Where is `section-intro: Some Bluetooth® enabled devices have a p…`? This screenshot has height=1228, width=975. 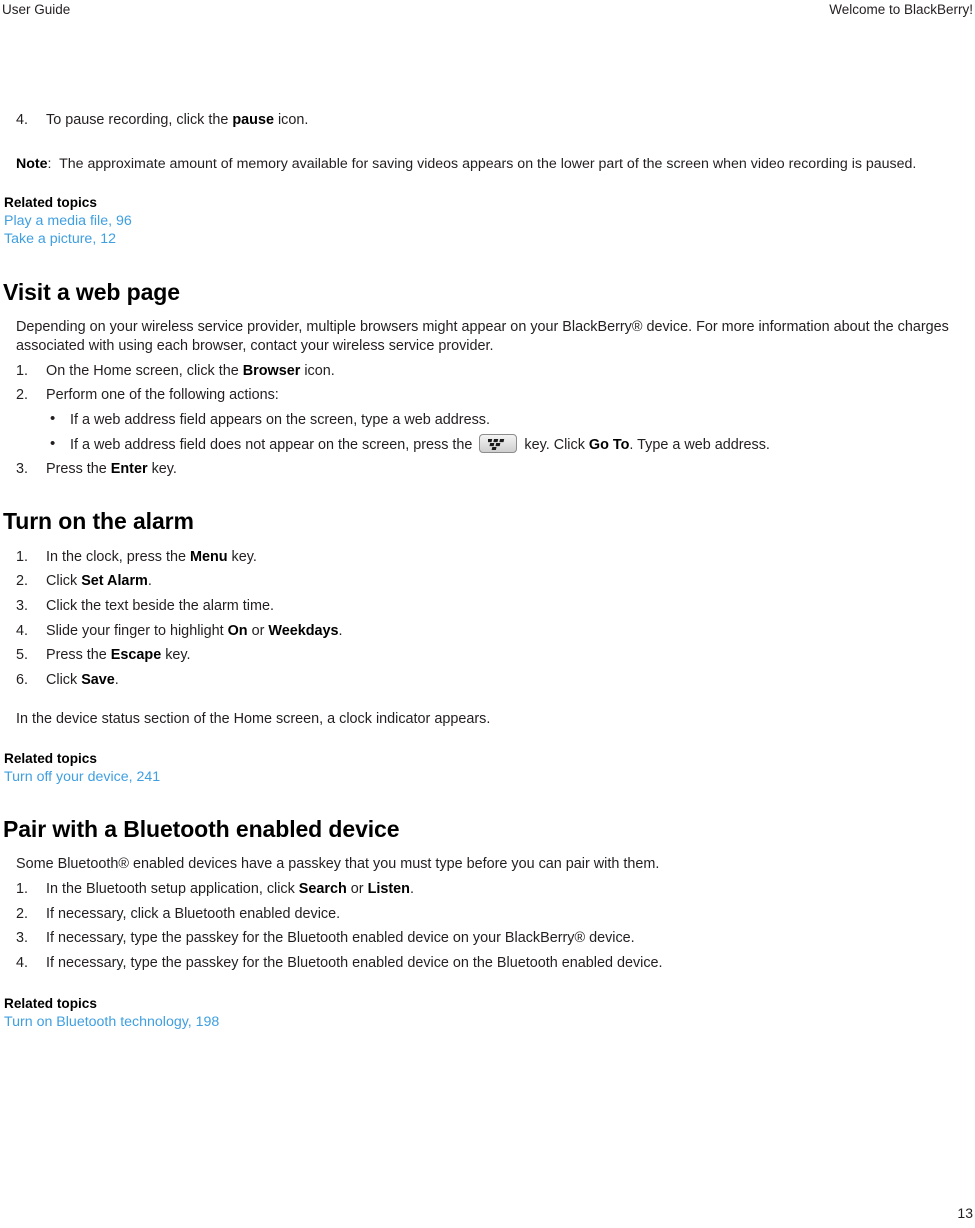
section-intro: Some Bluetooth® enabled devices have a p… is located at coordinates (338, 864).